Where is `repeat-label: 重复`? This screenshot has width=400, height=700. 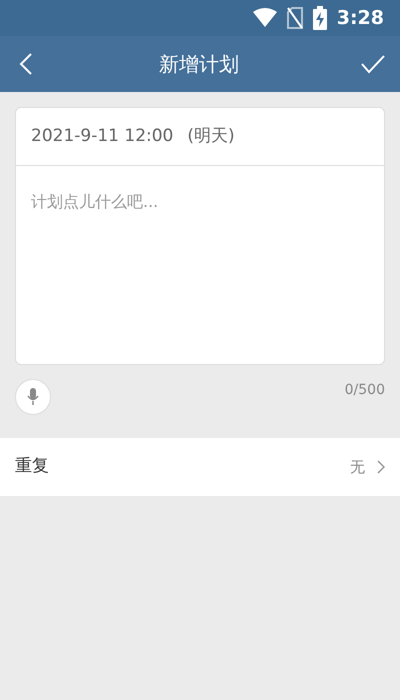
repeat-label: 重复 is located at coordinates (32, 466).